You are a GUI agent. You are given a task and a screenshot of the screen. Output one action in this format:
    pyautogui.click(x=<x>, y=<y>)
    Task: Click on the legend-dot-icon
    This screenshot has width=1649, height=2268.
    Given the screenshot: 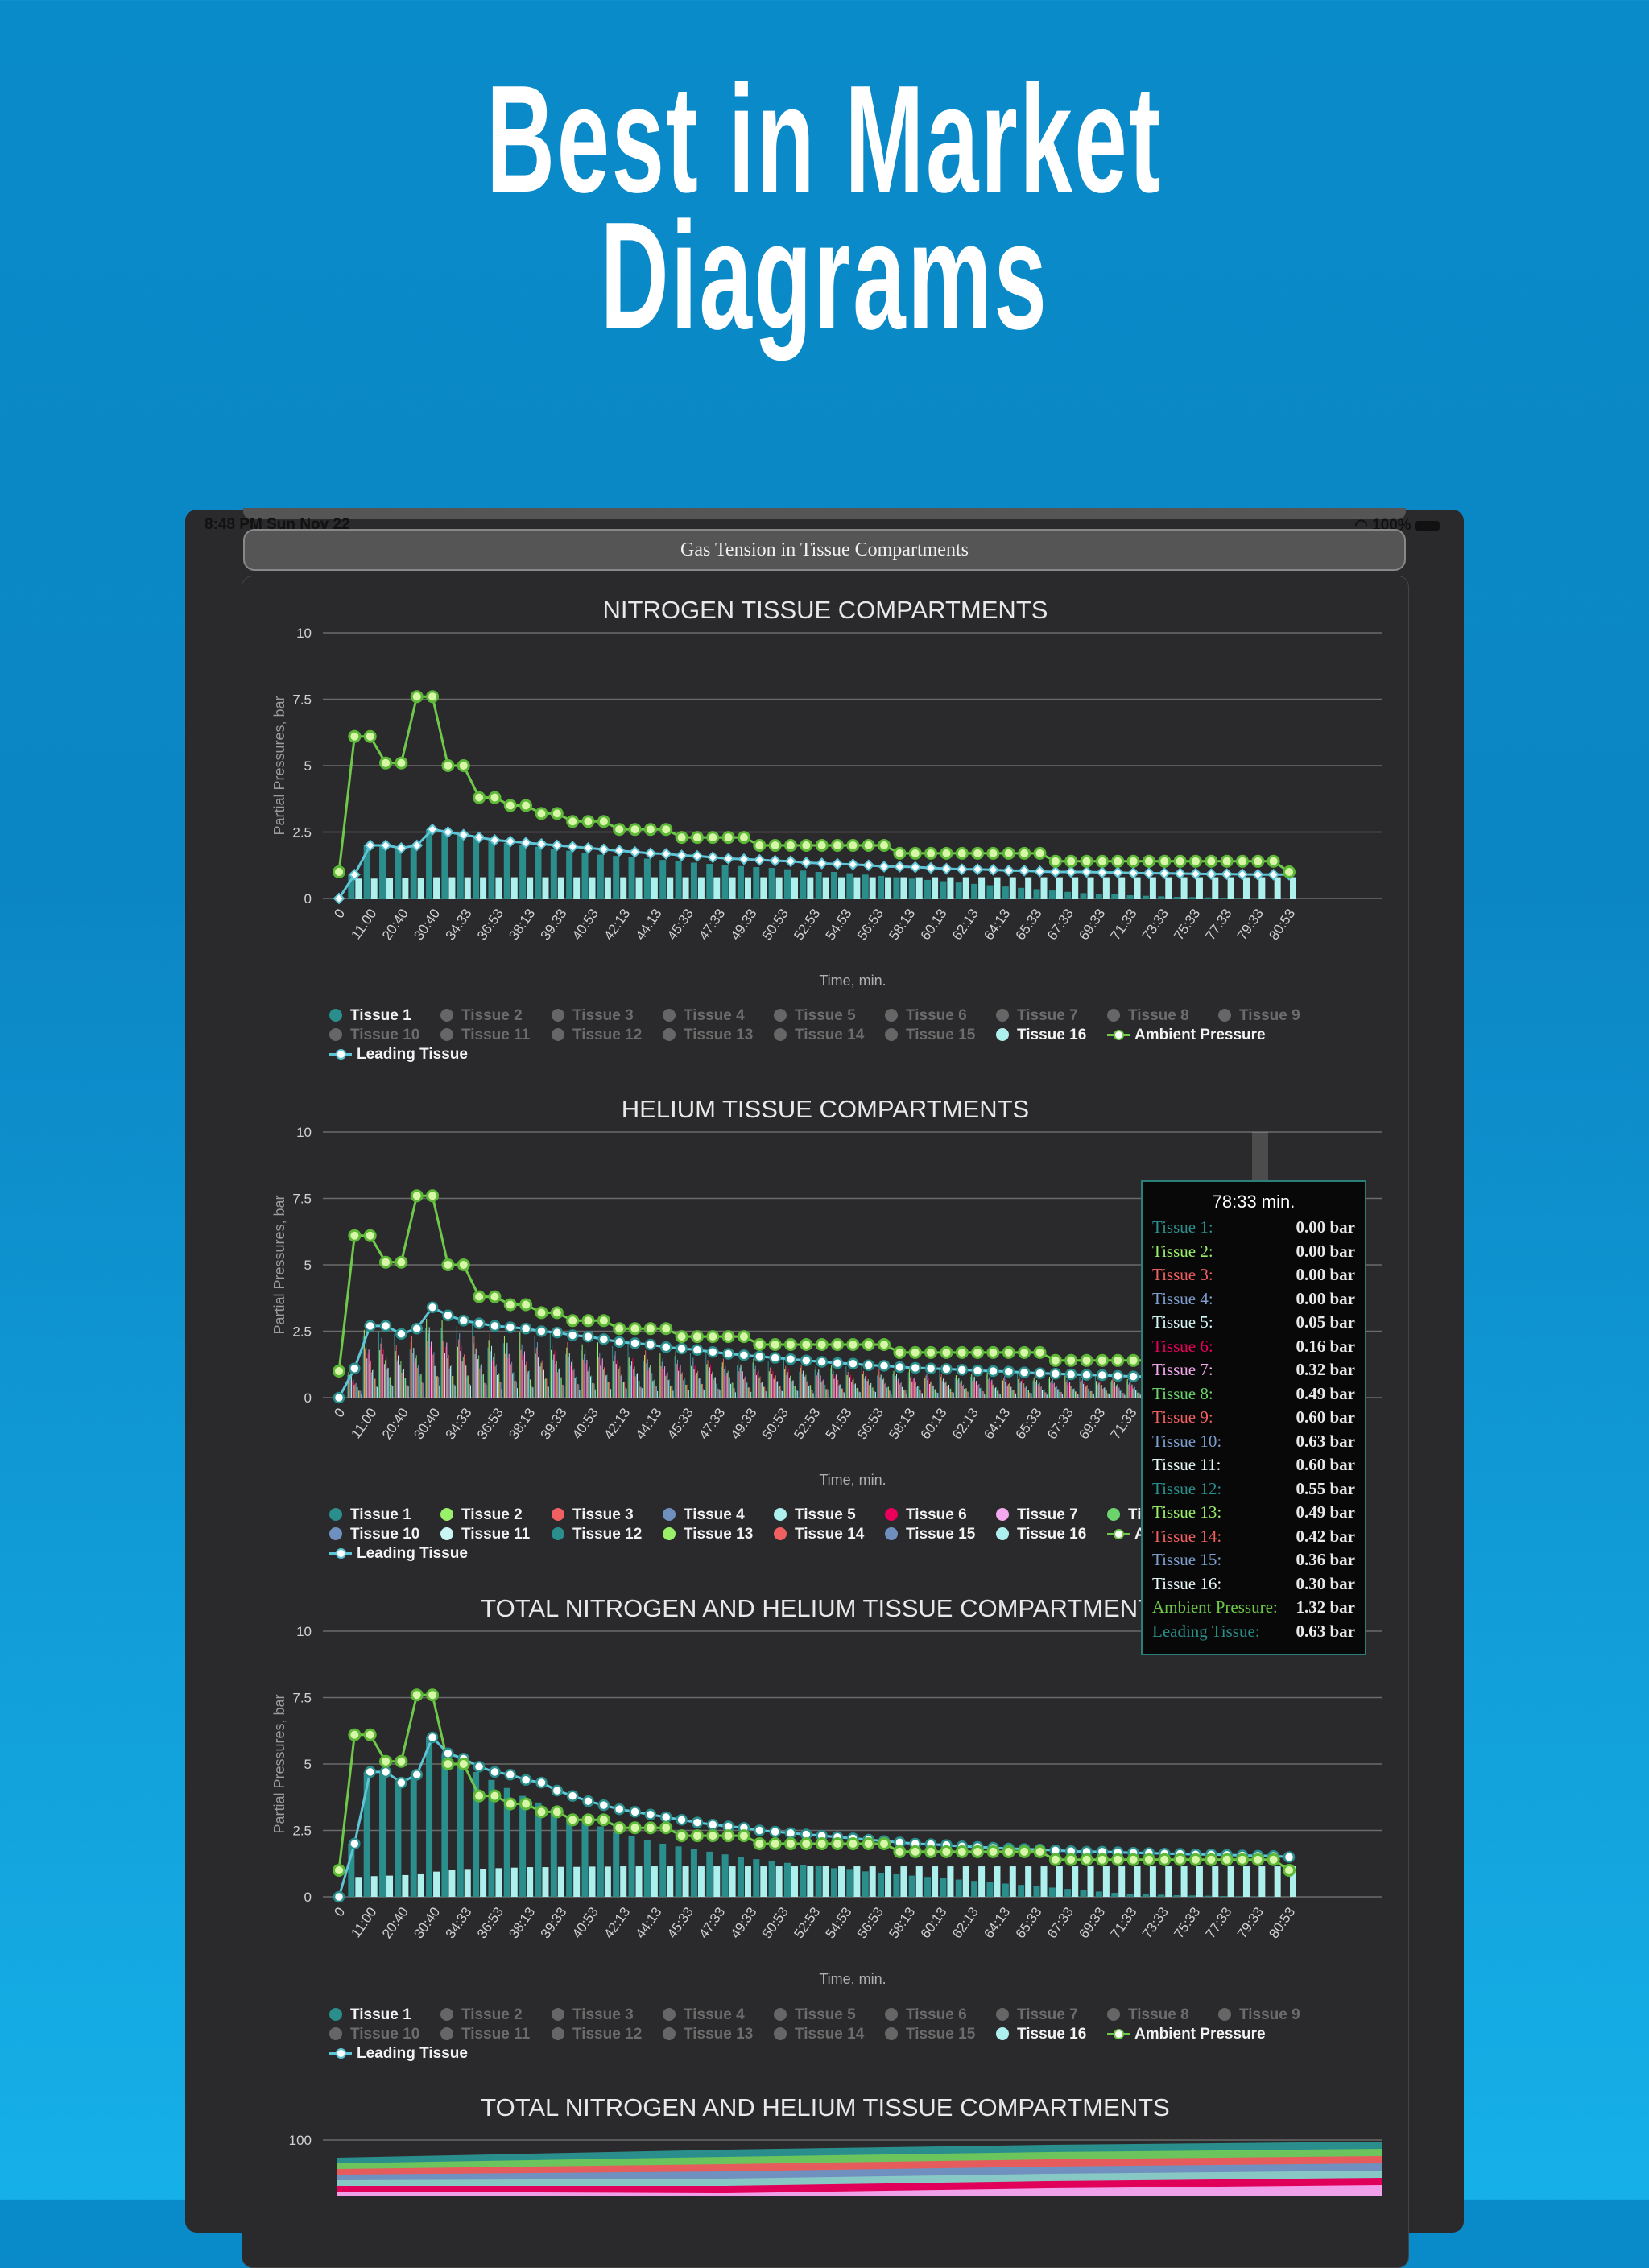 What is the action you would take?
    pyautogui.click(x=1003, y=2034)
    